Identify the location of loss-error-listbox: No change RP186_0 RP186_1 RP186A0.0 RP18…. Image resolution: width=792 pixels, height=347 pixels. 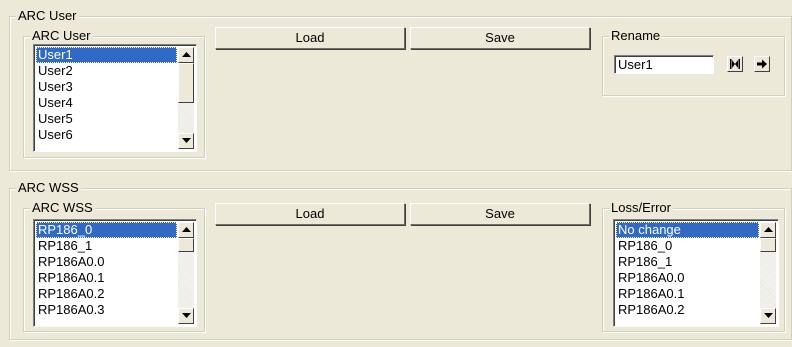
(696, 273).